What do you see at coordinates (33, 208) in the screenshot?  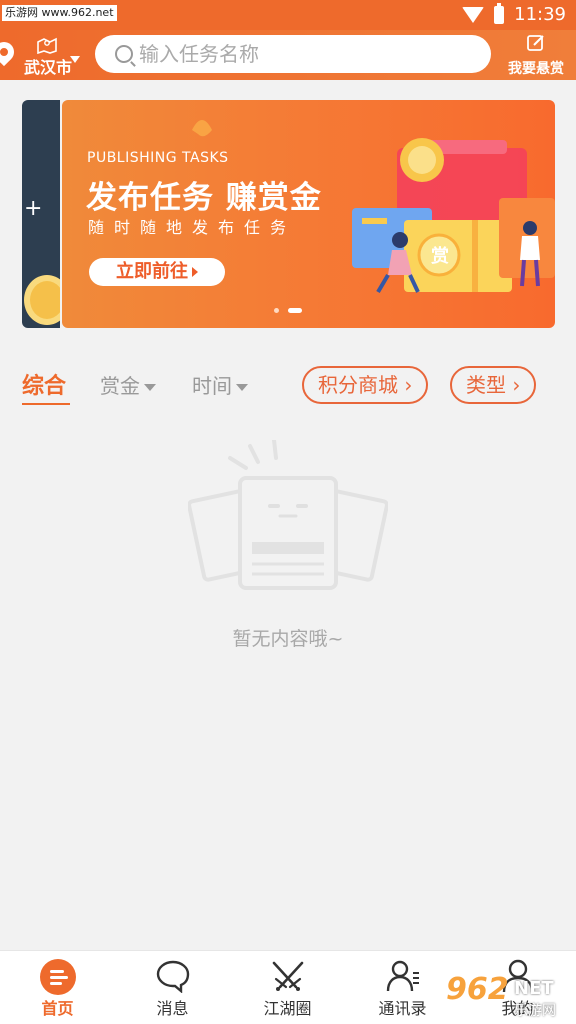 I see `sparkle-icon: +` at bounding box center [33, 208].